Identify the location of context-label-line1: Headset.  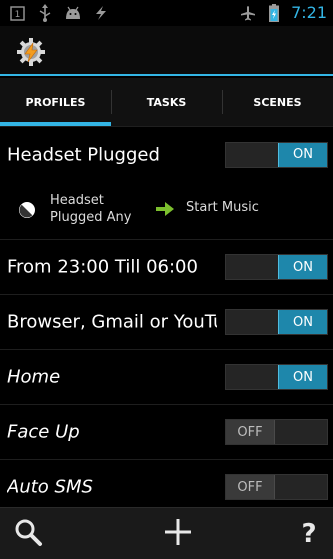
(77, 200).